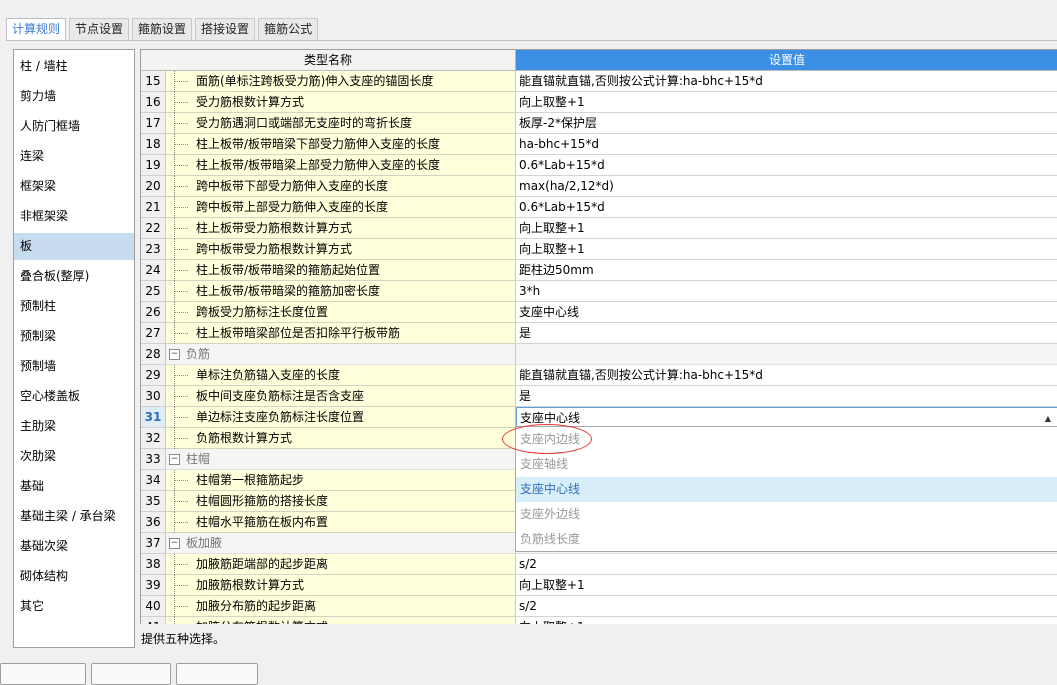  Describe the element at coordinates (99, 29) in the screenshot. I see `tab-1: 节点设置` at that location.